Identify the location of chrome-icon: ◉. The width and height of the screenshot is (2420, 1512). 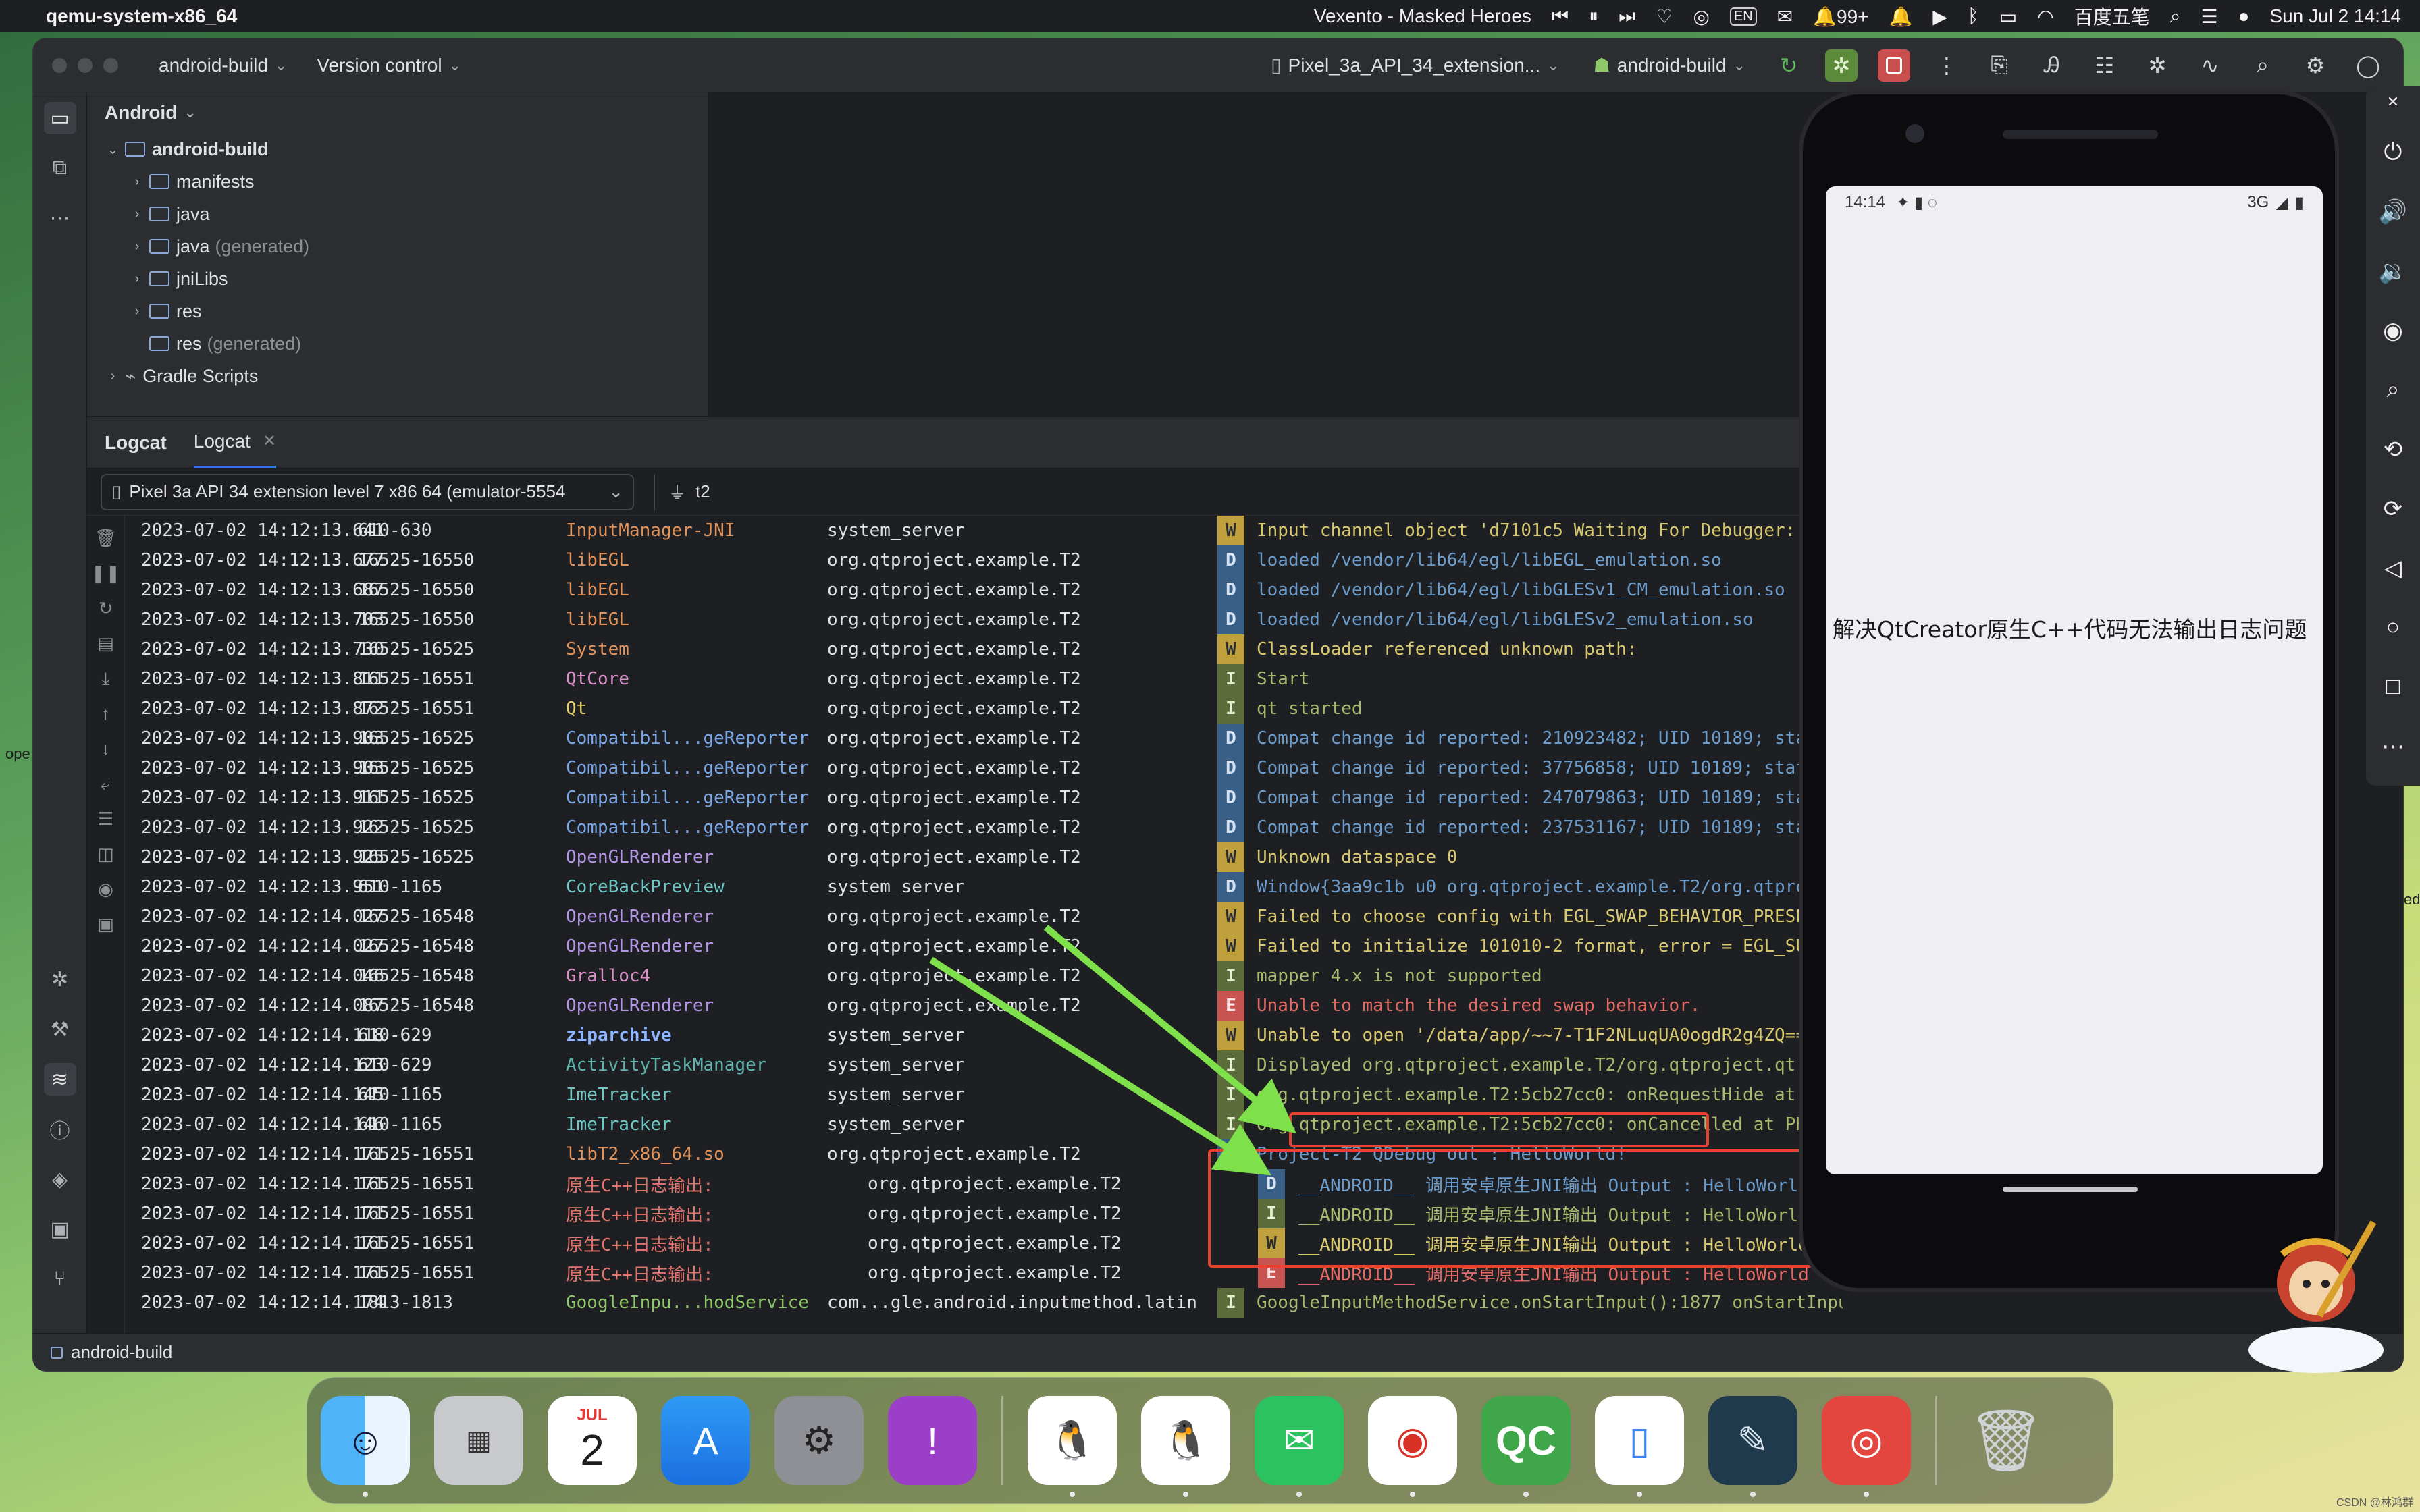
(1412, 1447).